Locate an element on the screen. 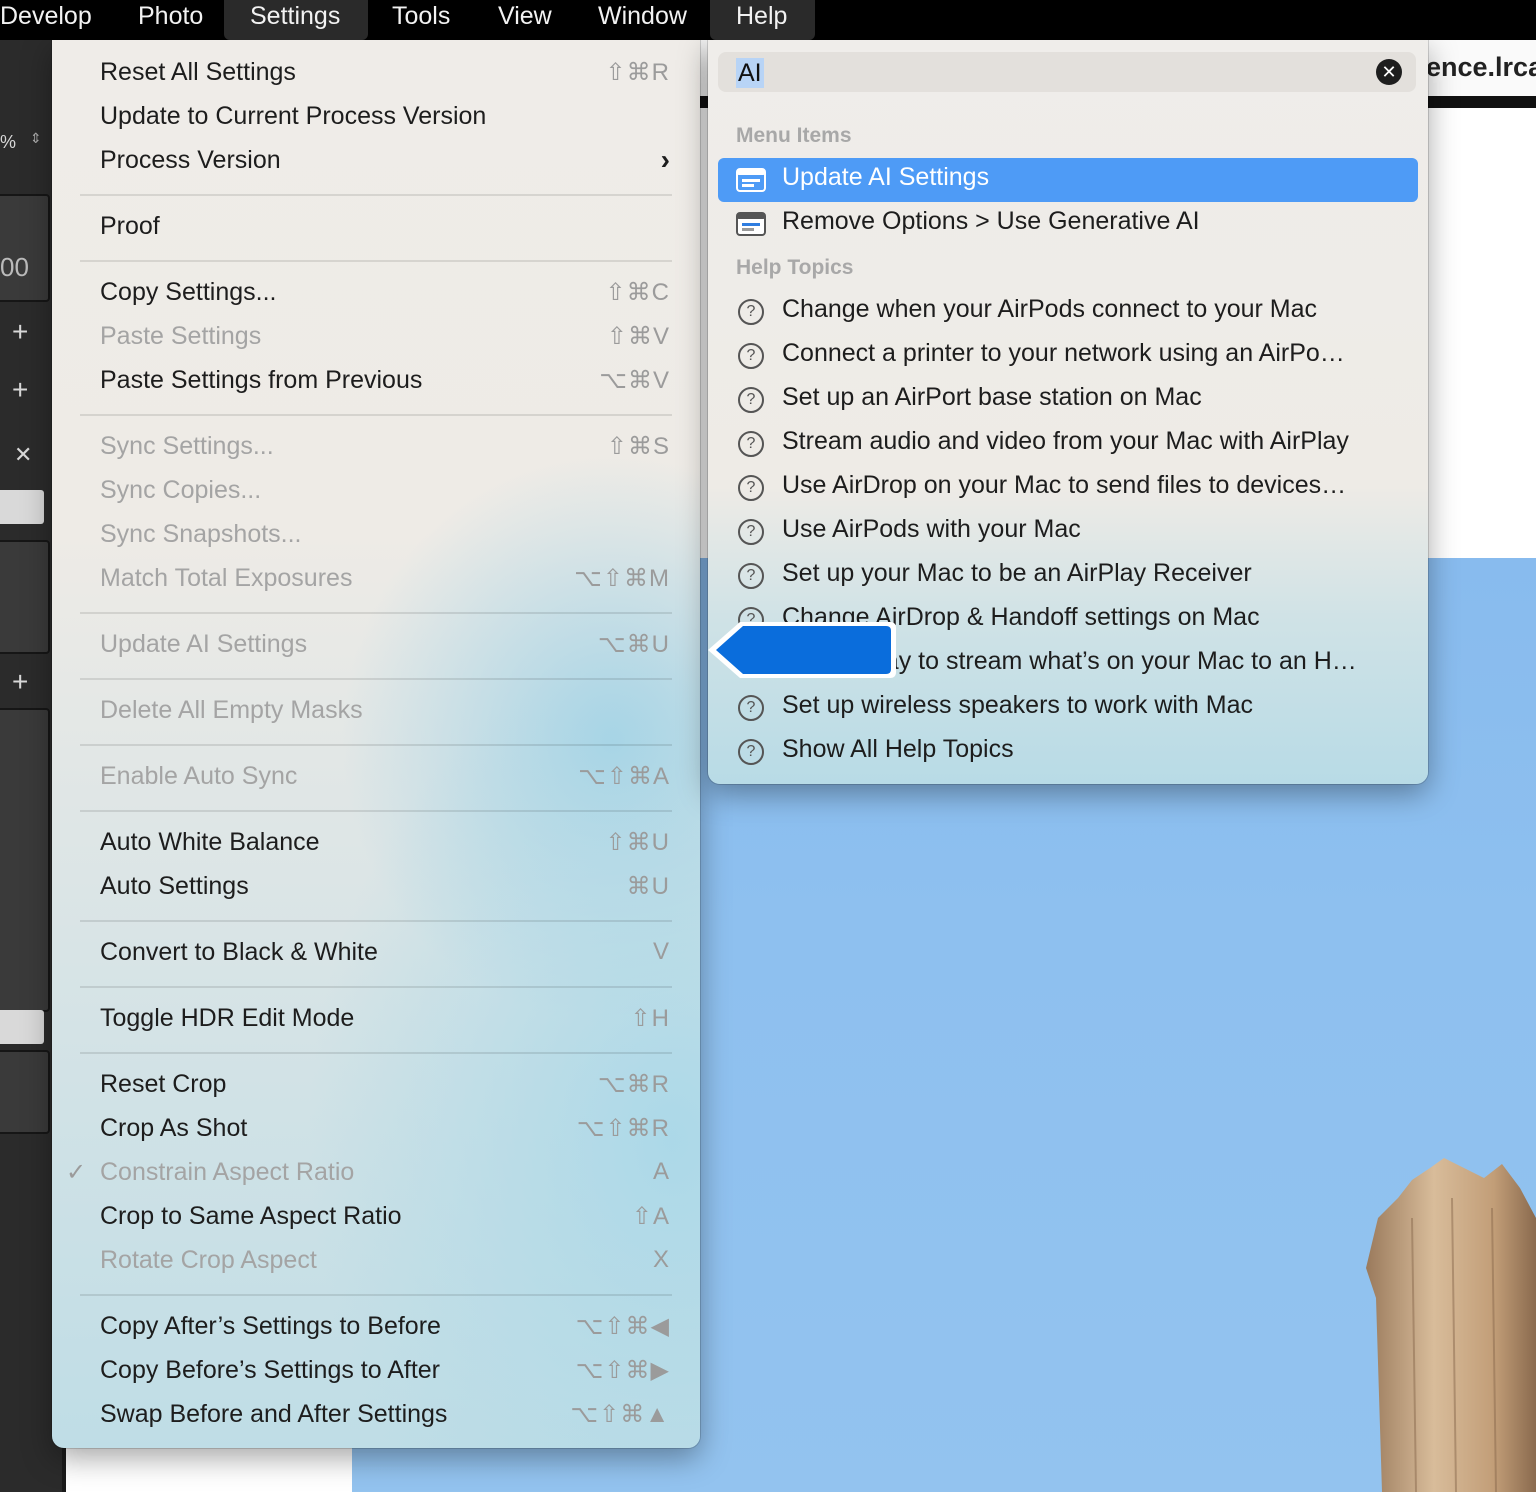  menu-item-label: Reset All Settings is located at coordinates (198, 72).